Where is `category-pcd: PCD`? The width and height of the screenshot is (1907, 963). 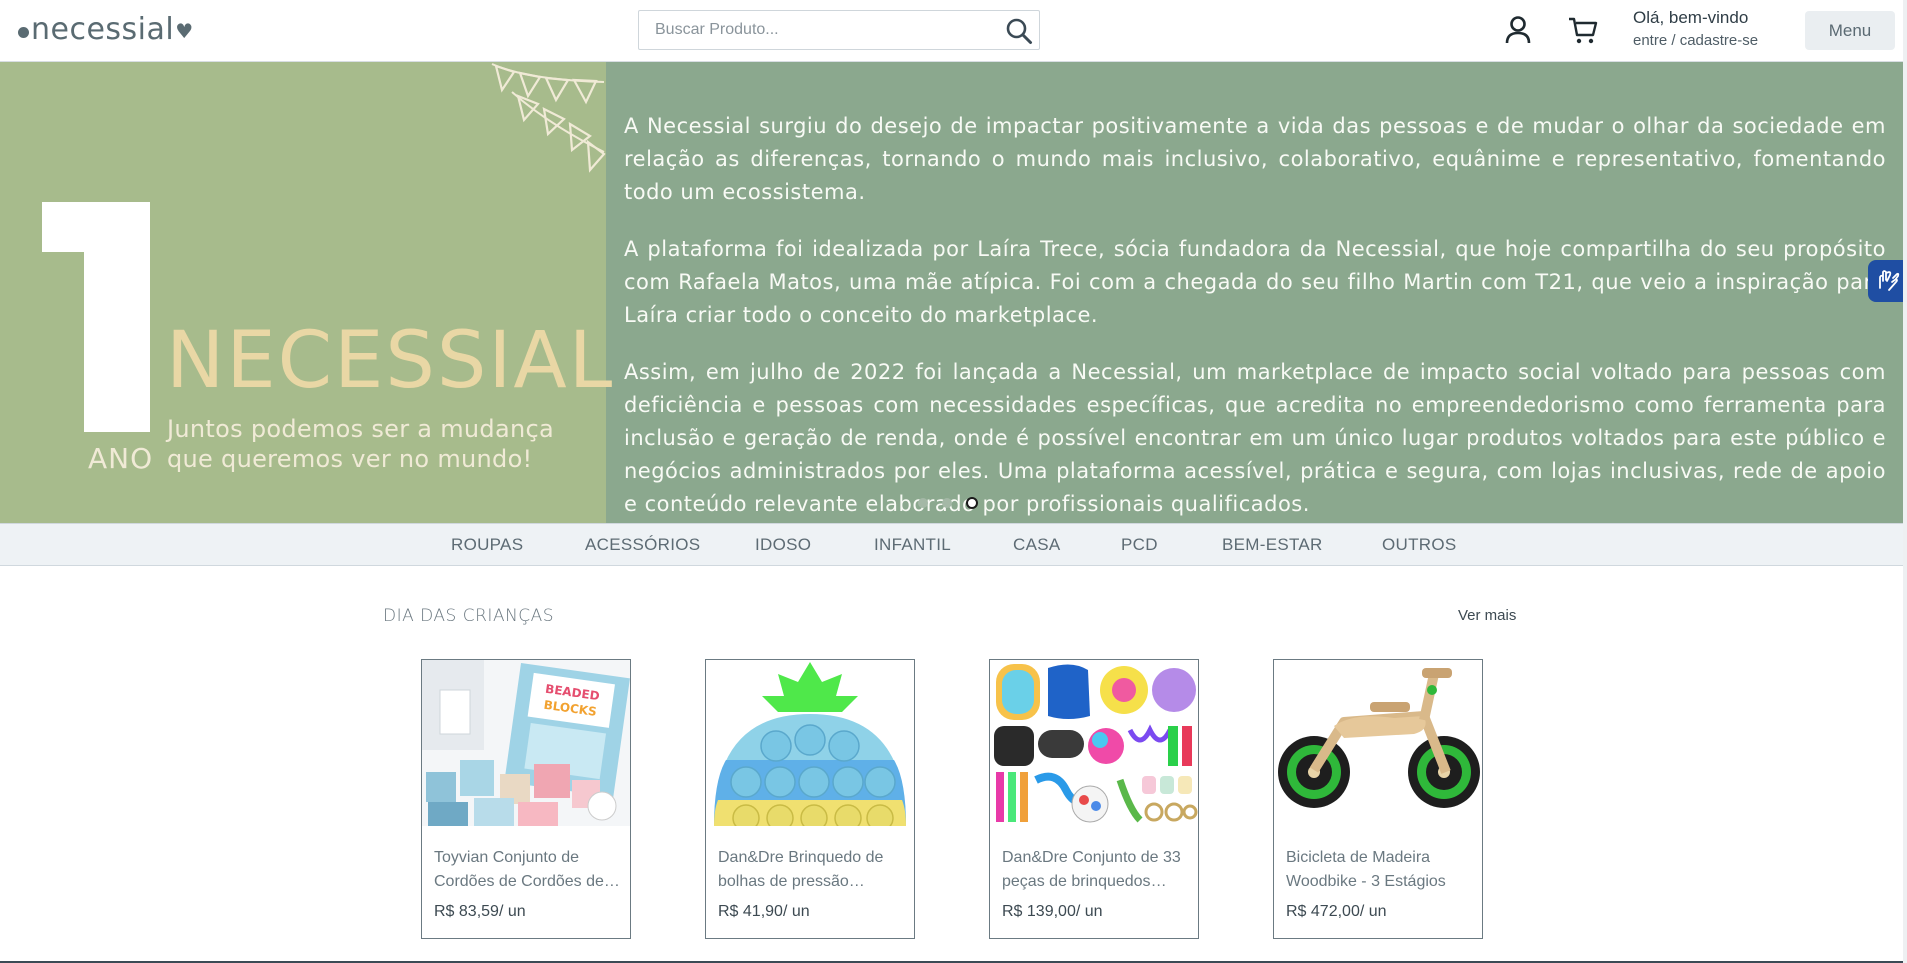 category-pcd: PCD is located at coordinates (1139, 545).